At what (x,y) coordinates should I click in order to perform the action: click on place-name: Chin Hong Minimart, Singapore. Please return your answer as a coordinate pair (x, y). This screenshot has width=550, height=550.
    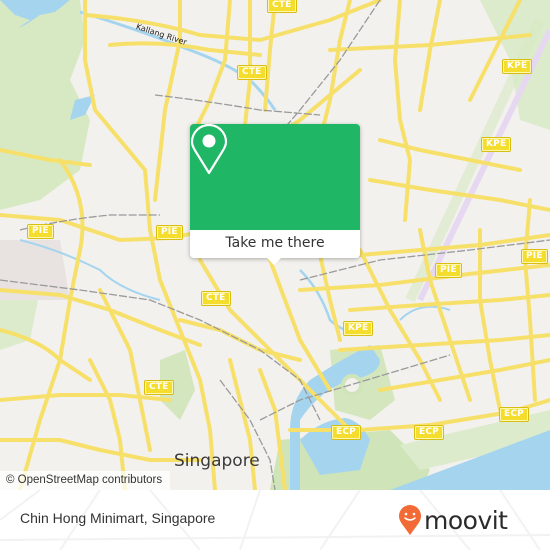
    Looking at the image, I should click on (118, 518).